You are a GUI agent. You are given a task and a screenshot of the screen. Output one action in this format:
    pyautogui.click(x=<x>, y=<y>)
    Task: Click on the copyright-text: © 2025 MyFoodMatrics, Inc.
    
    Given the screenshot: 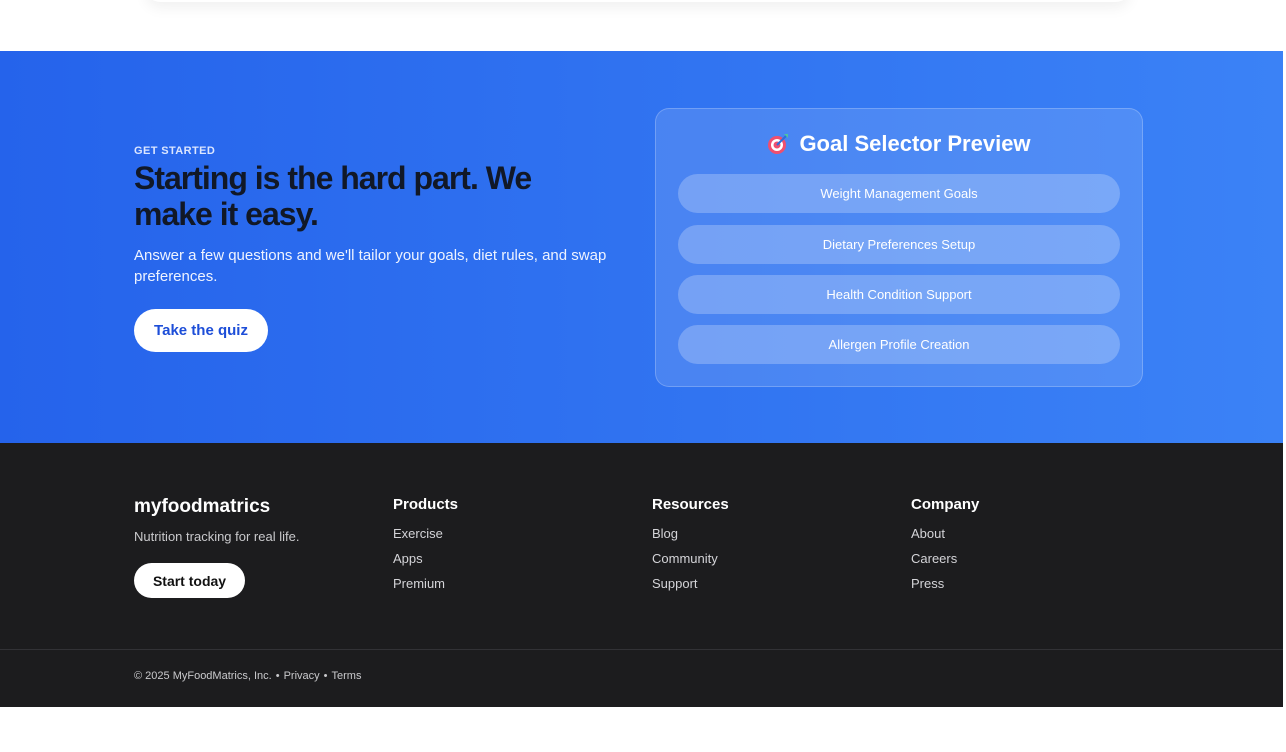 What is the action you would take?
    pyautogui.click(x=203, y=676)
    